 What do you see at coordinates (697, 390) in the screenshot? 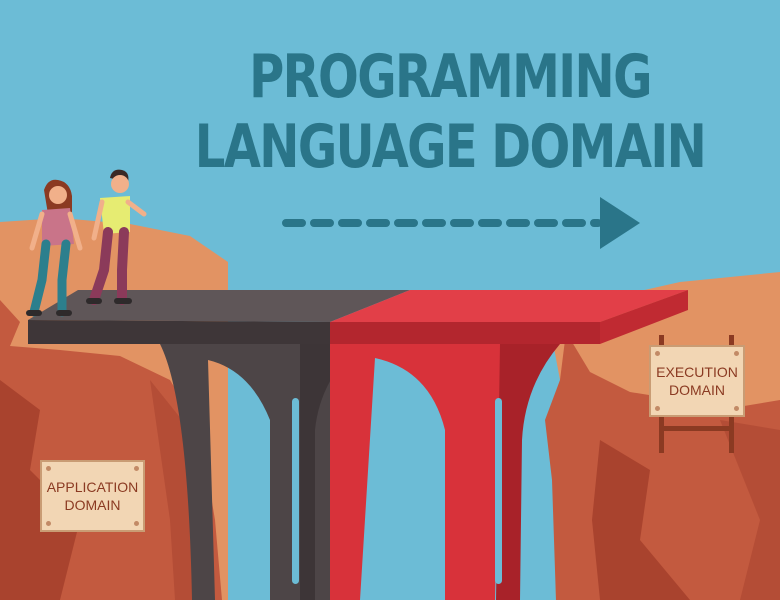
I see `execution-sign-line-2: DOMAIN` at bounding box center [697, 390].